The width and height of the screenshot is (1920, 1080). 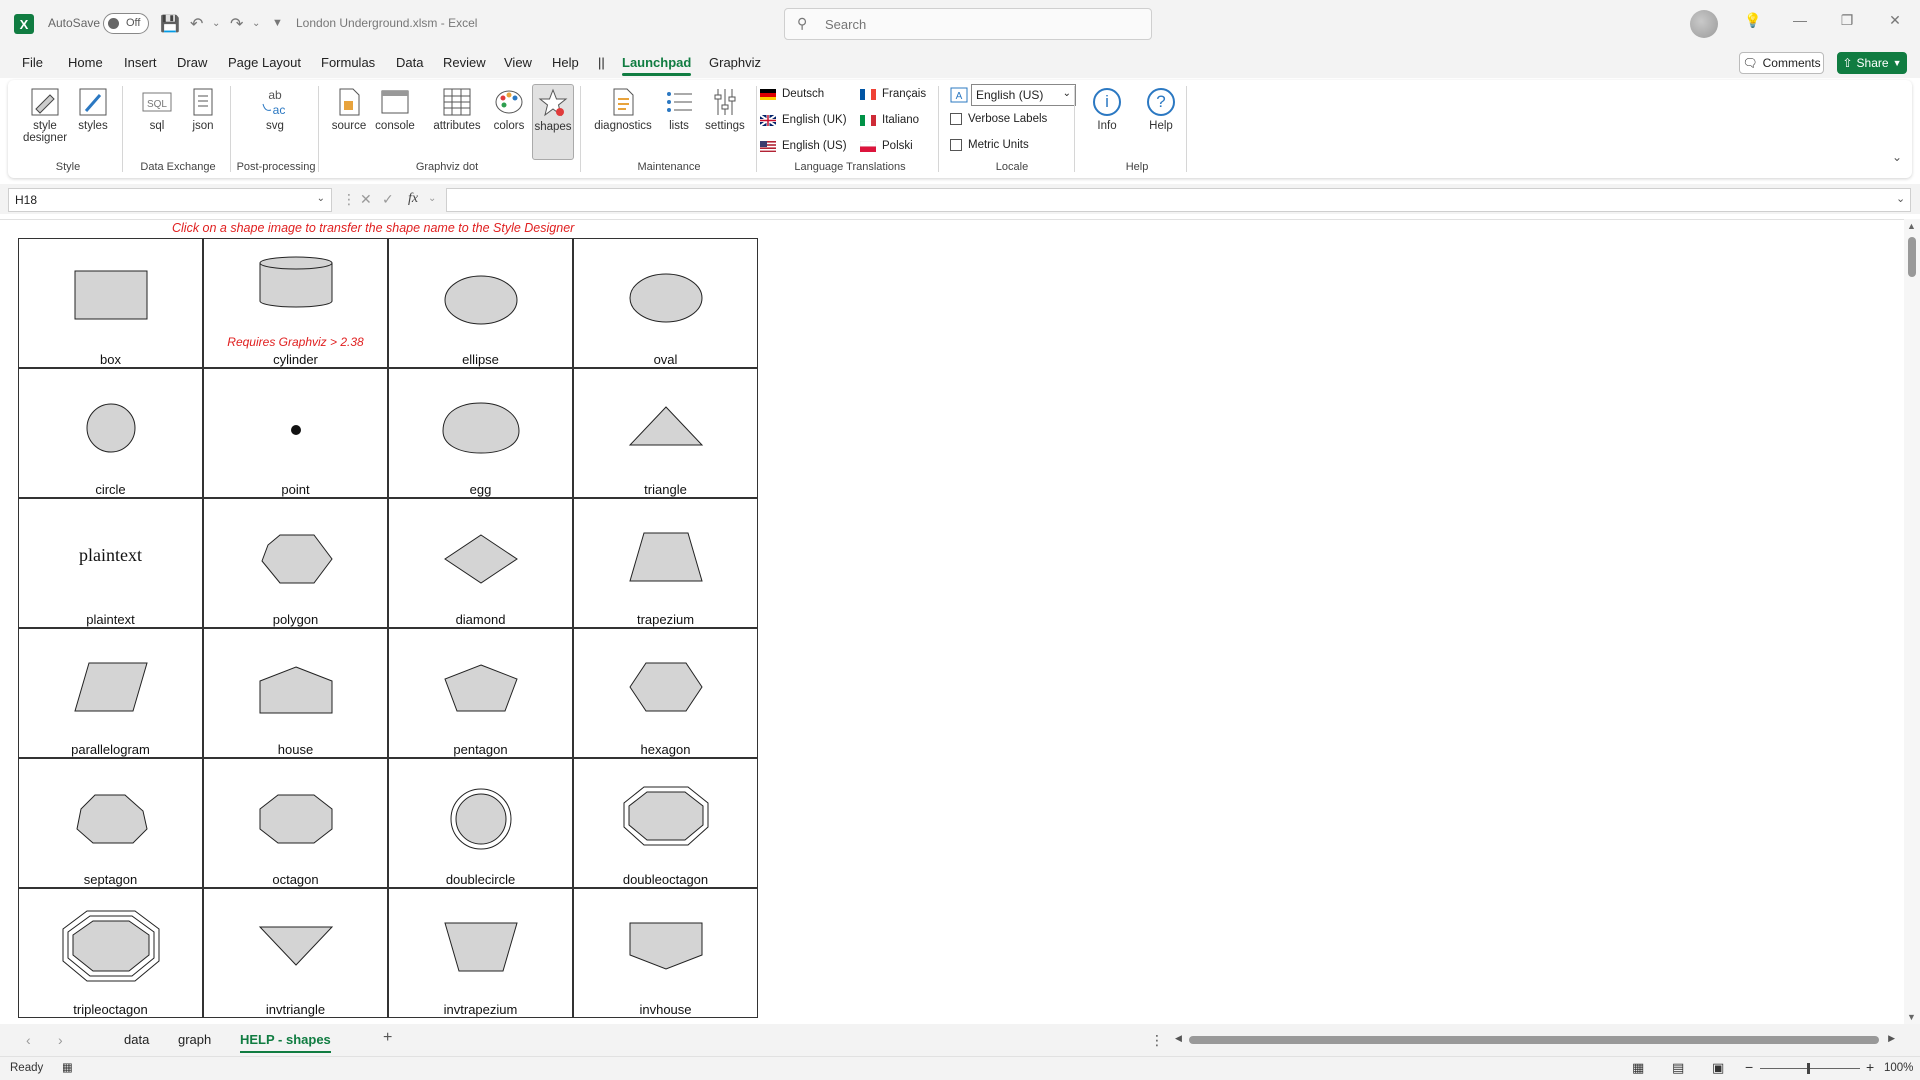 I want to click on shape-cell-hexagon: hexagon, so click(x=665, y=693).